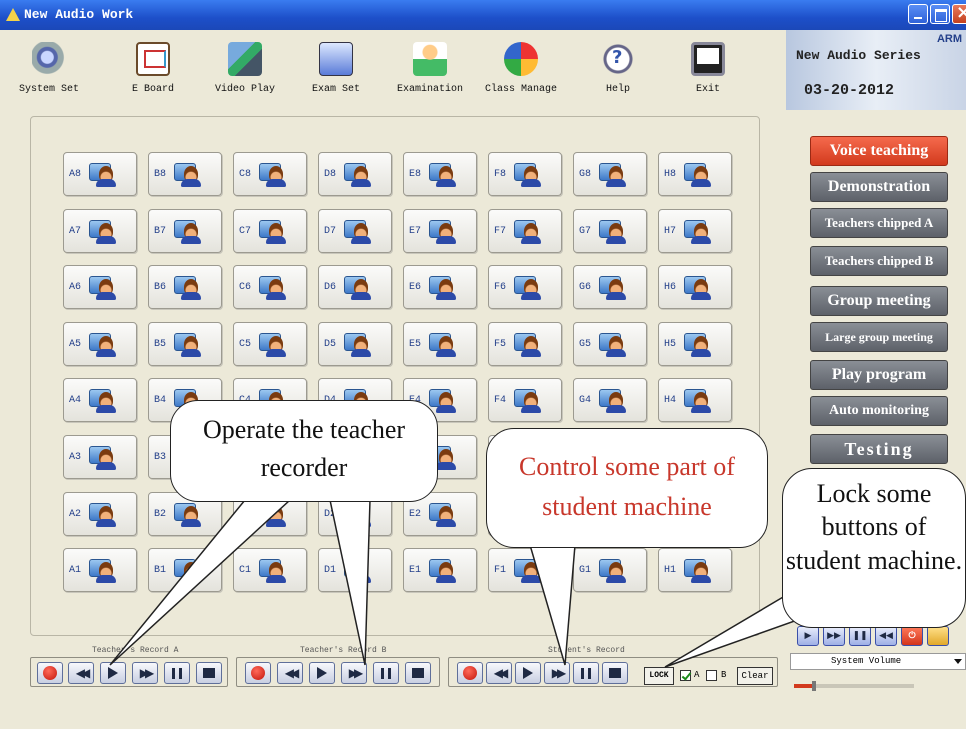 The width and height of the screenshot is (966, 729). Describe the element at coordinates (874, 548) in the screenshot. I see `lock-buttons-callout: Lock some buttons of student machine.` at that location.